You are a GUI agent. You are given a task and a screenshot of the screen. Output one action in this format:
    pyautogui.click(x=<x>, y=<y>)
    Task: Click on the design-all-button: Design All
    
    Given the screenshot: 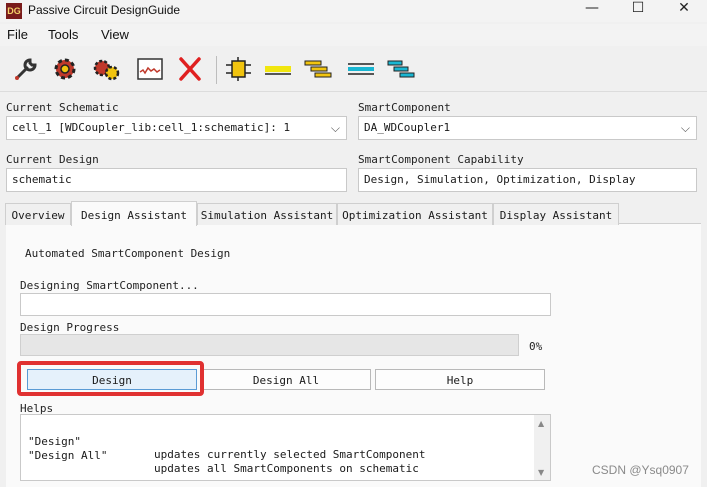 What is the action you would take?
    pyautogui.click(x=286, y=379)
    